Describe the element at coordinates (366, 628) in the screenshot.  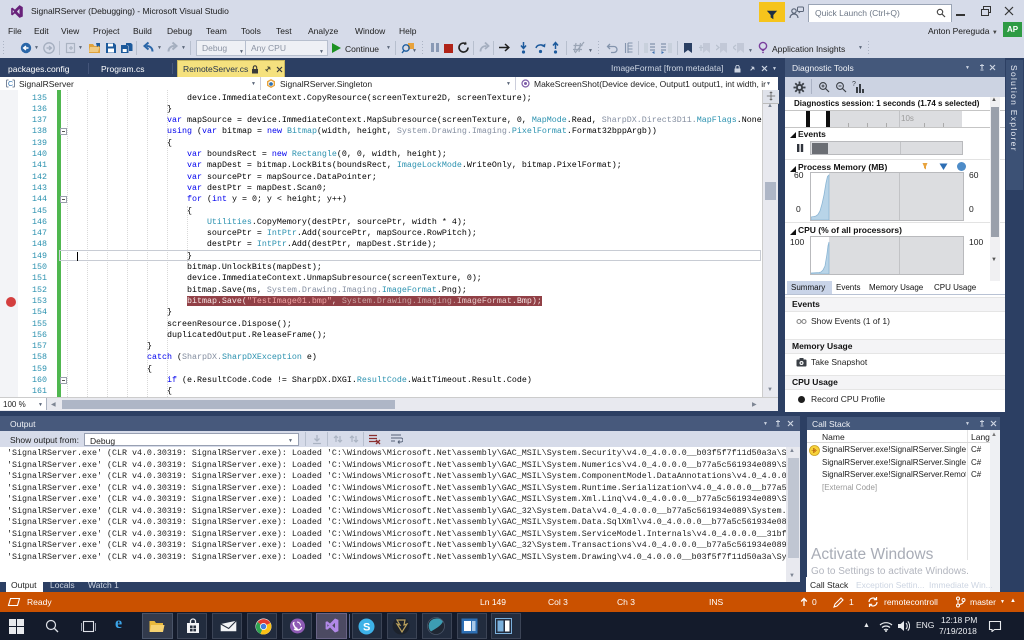
I see `svg-text: S` at that location.